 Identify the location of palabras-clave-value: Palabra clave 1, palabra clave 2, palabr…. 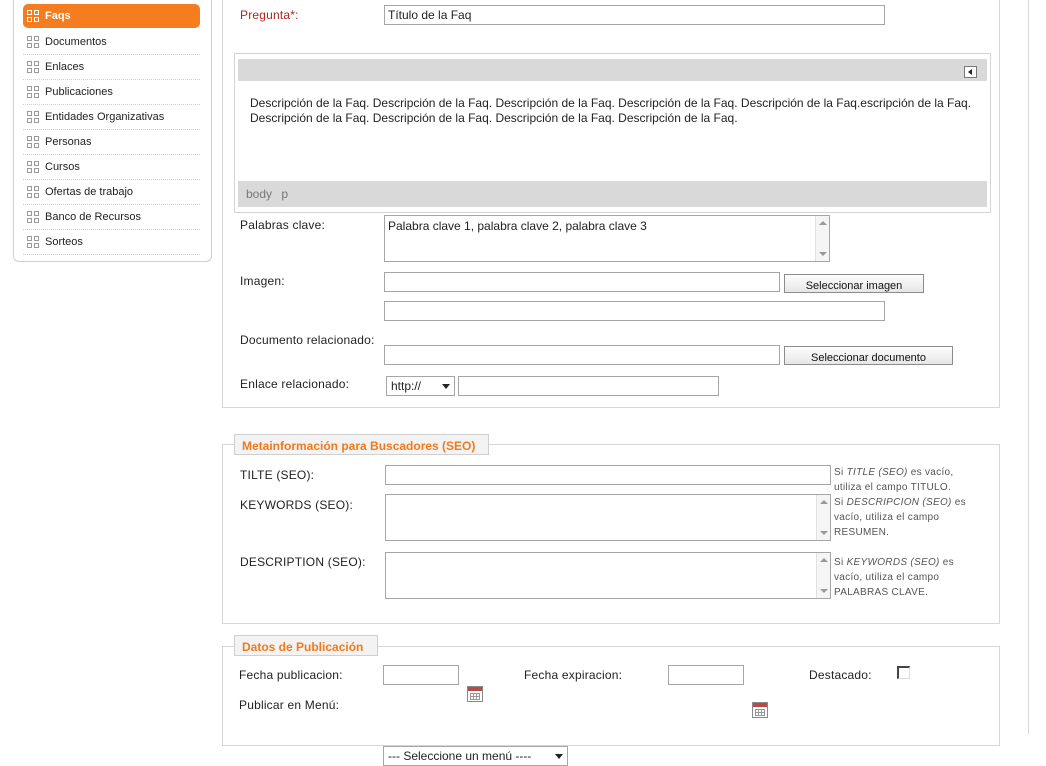
(517, 226).